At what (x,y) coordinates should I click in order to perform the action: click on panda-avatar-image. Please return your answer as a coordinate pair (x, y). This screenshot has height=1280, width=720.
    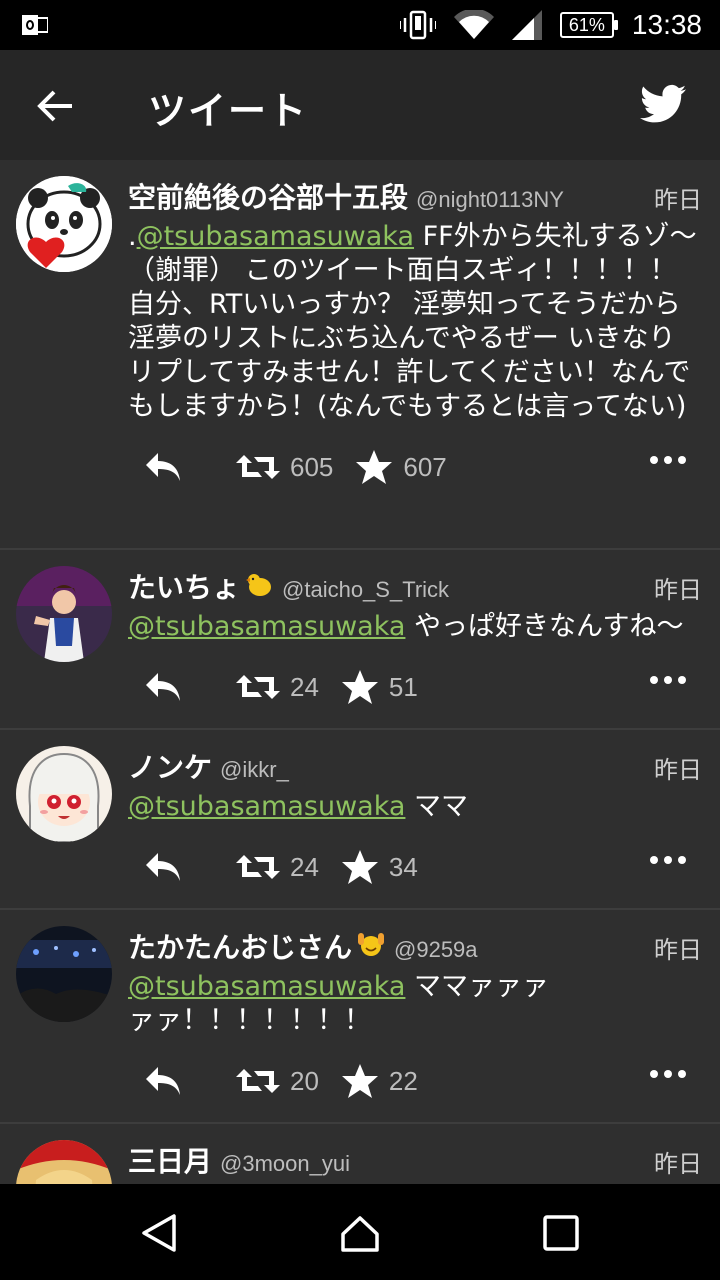
    Looking at the image, I should click on (64, 224).